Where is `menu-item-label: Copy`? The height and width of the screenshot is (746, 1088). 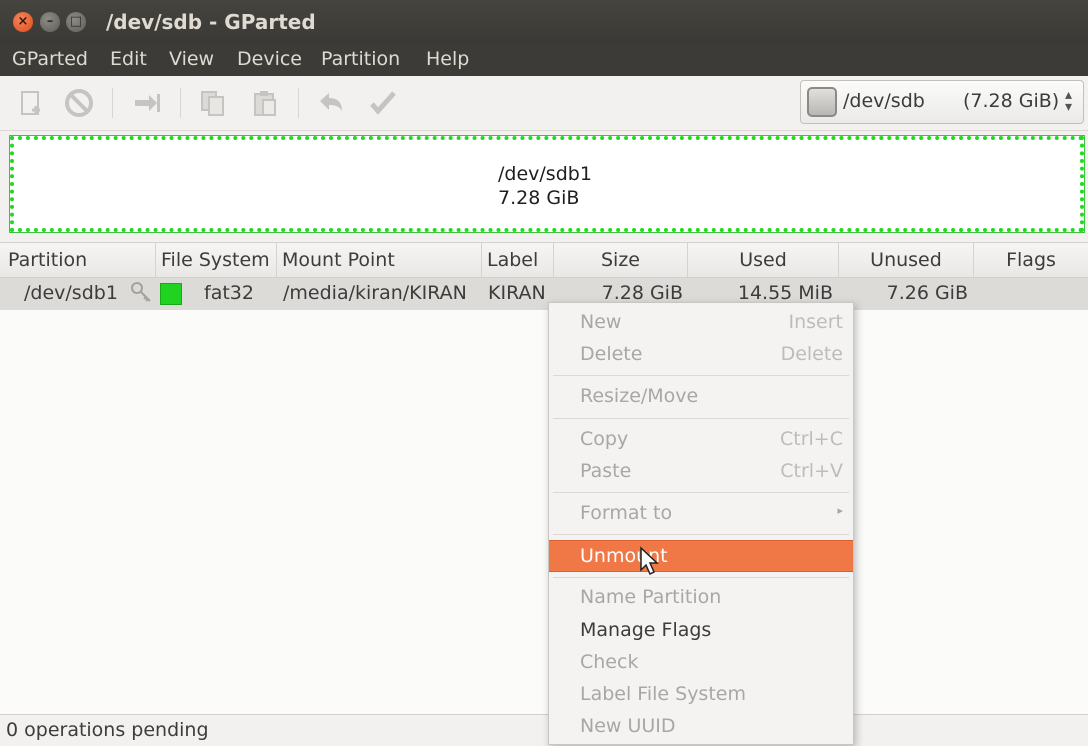 menu-item-label: Copy is located at coordinates (604, 439).